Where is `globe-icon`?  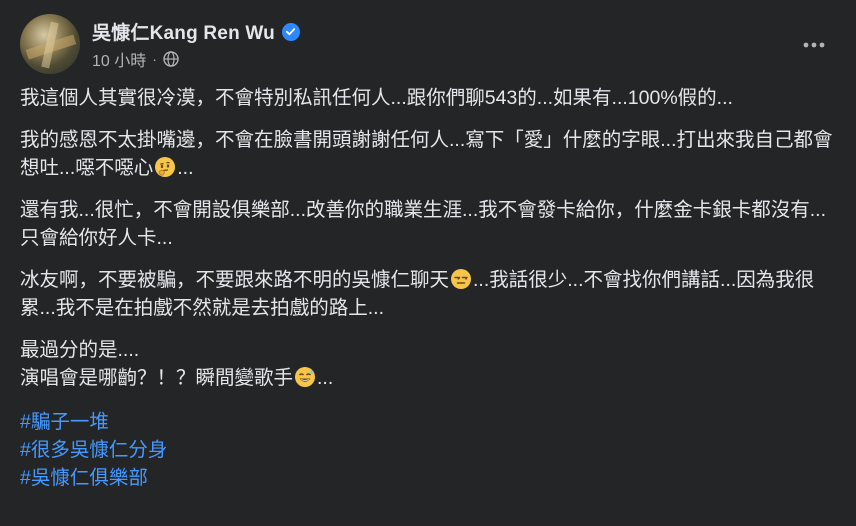 globe-icon is located at coordinates (171, 59).